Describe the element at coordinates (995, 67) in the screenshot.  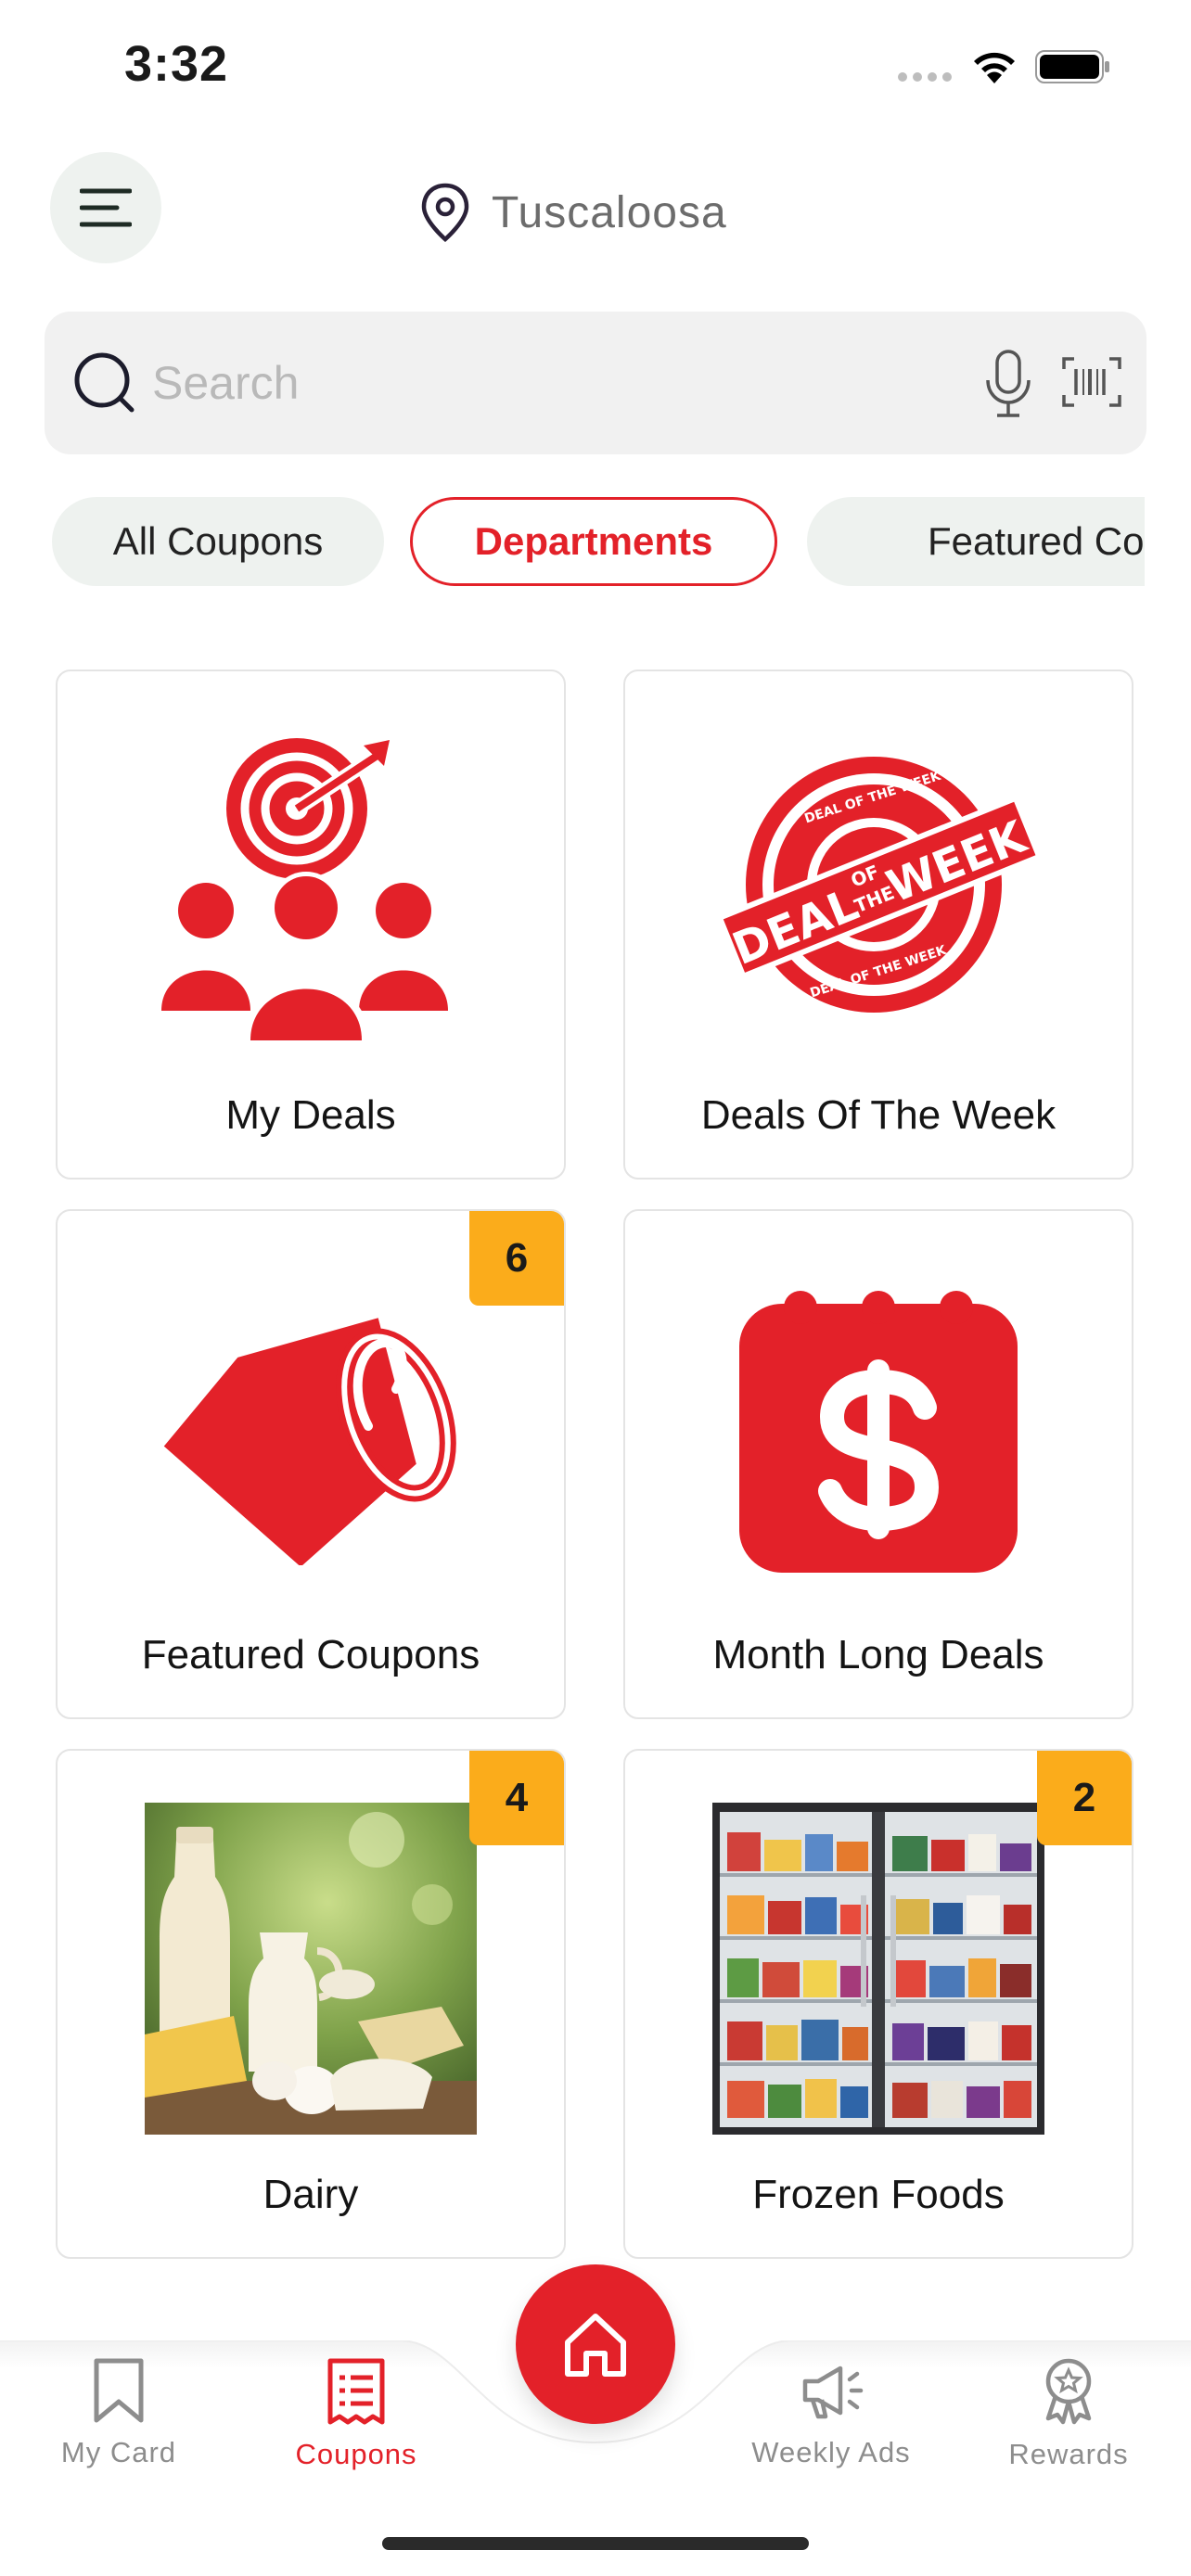
I see `wifi-icon` at that location.